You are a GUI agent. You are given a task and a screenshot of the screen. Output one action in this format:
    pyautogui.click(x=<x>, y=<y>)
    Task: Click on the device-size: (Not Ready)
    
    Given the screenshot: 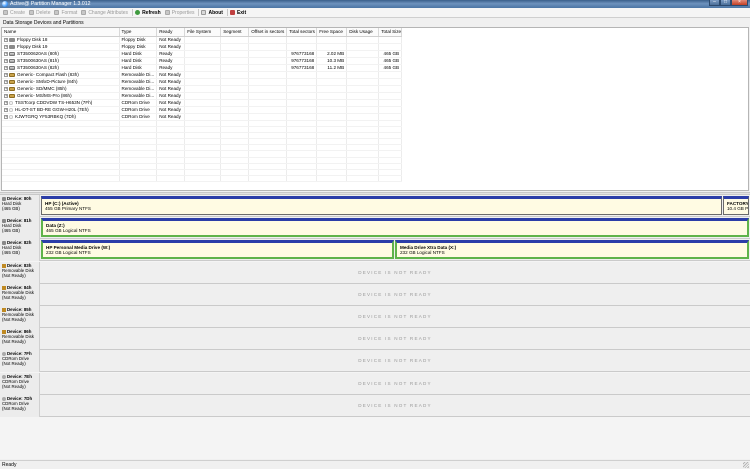 What is the action you would take?
    pyautogui.click(x=14, y=319)
    